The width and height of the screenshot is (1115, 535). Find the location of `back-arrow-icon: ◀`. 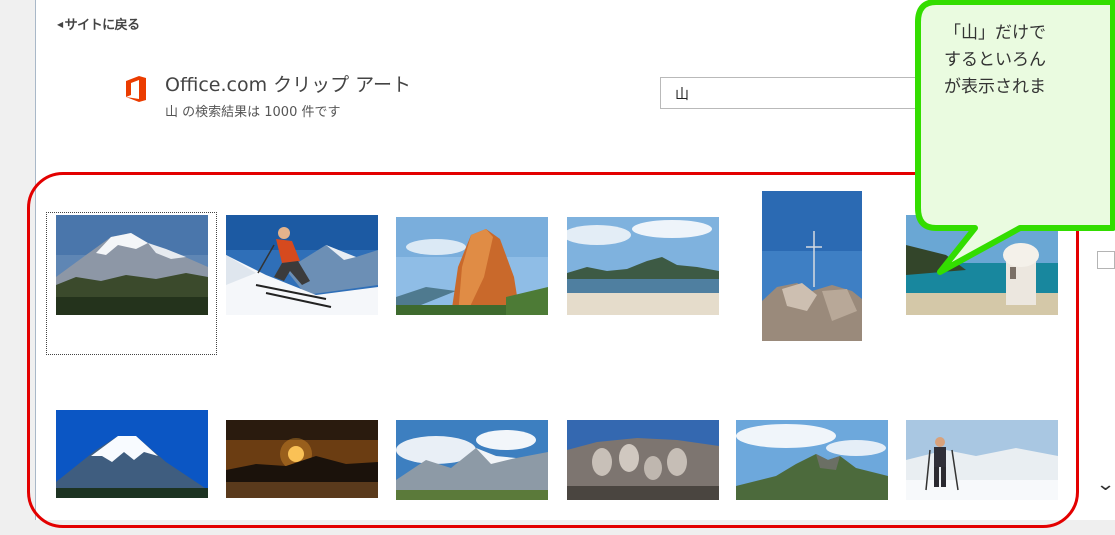

back-arrow-icon: ◀ is located at coordinates (60, 24).